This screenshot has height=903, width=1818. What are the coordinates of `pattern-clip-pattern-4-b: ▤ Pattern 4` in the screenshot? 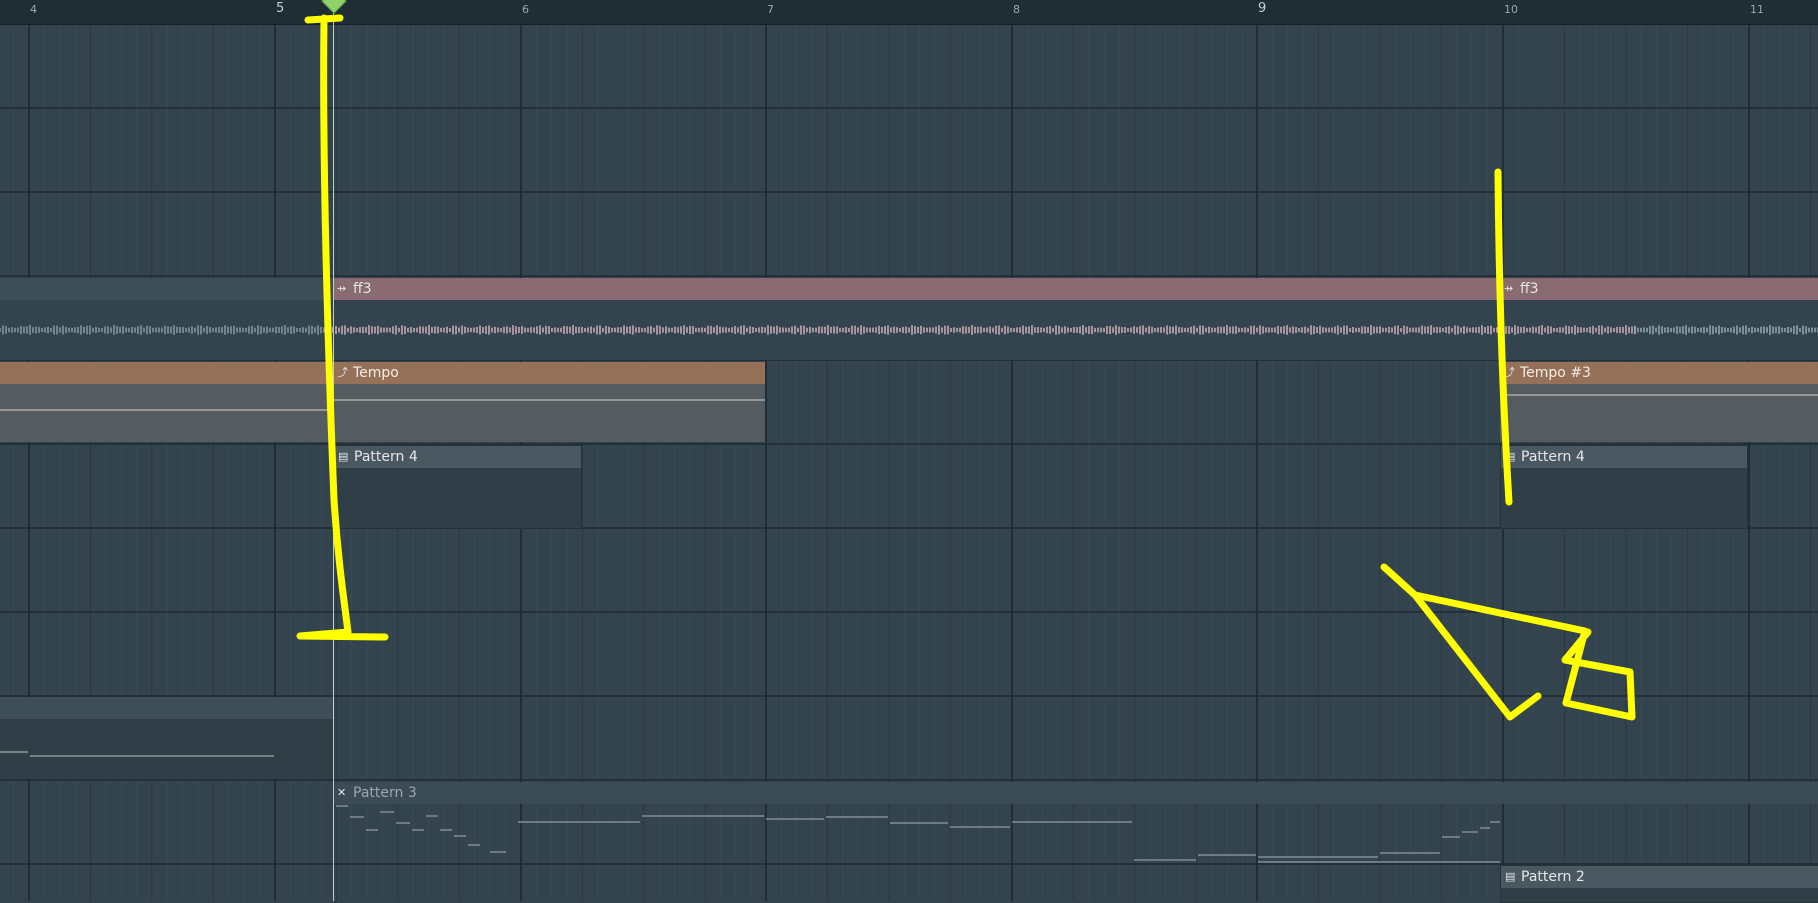 It's located at (1624, 487).